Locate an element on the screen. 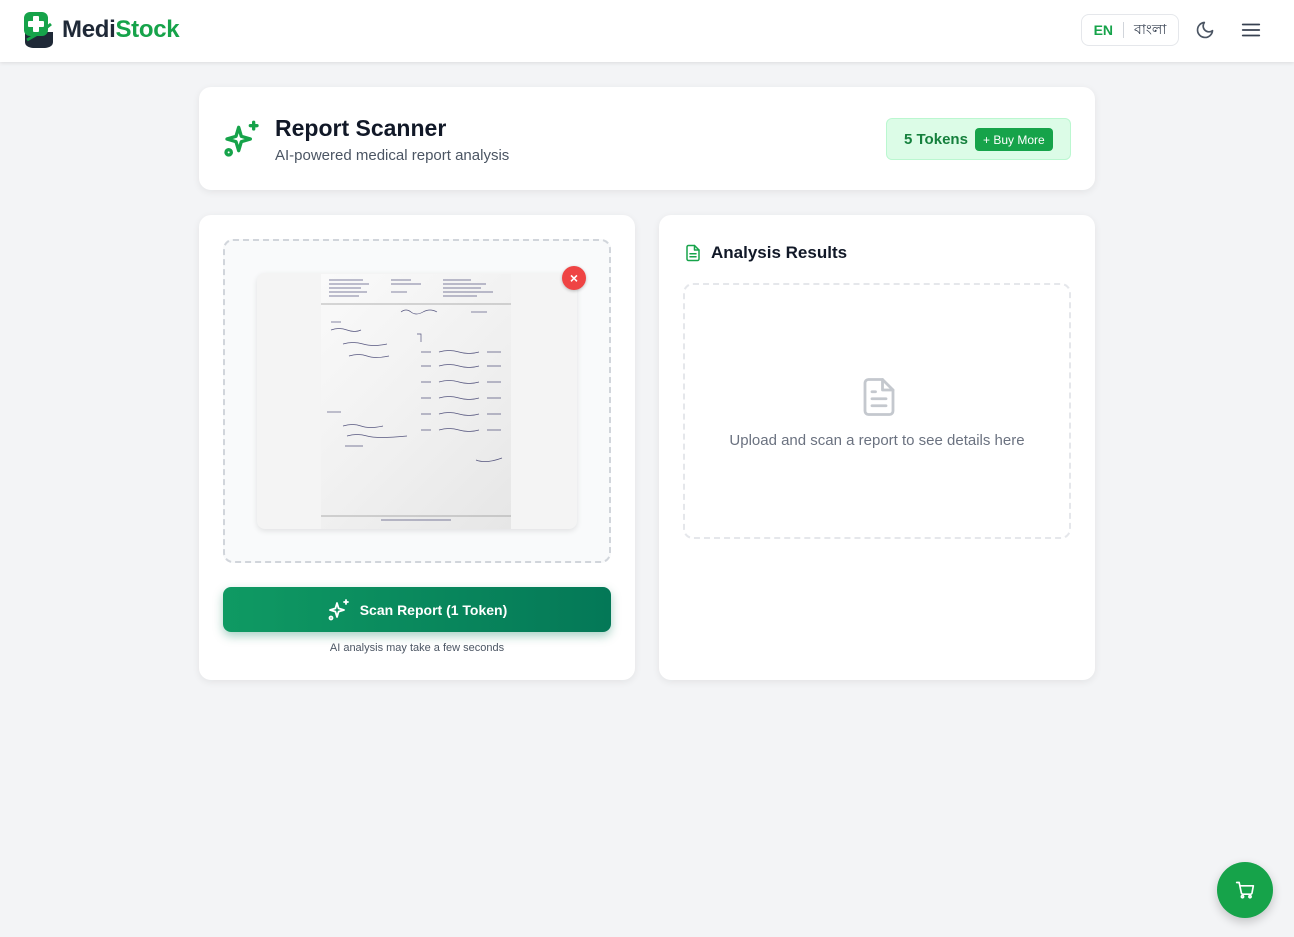 This screenshot has height=937, width=1294. brand-logo: MediStock is located at coordinates (100, 30).